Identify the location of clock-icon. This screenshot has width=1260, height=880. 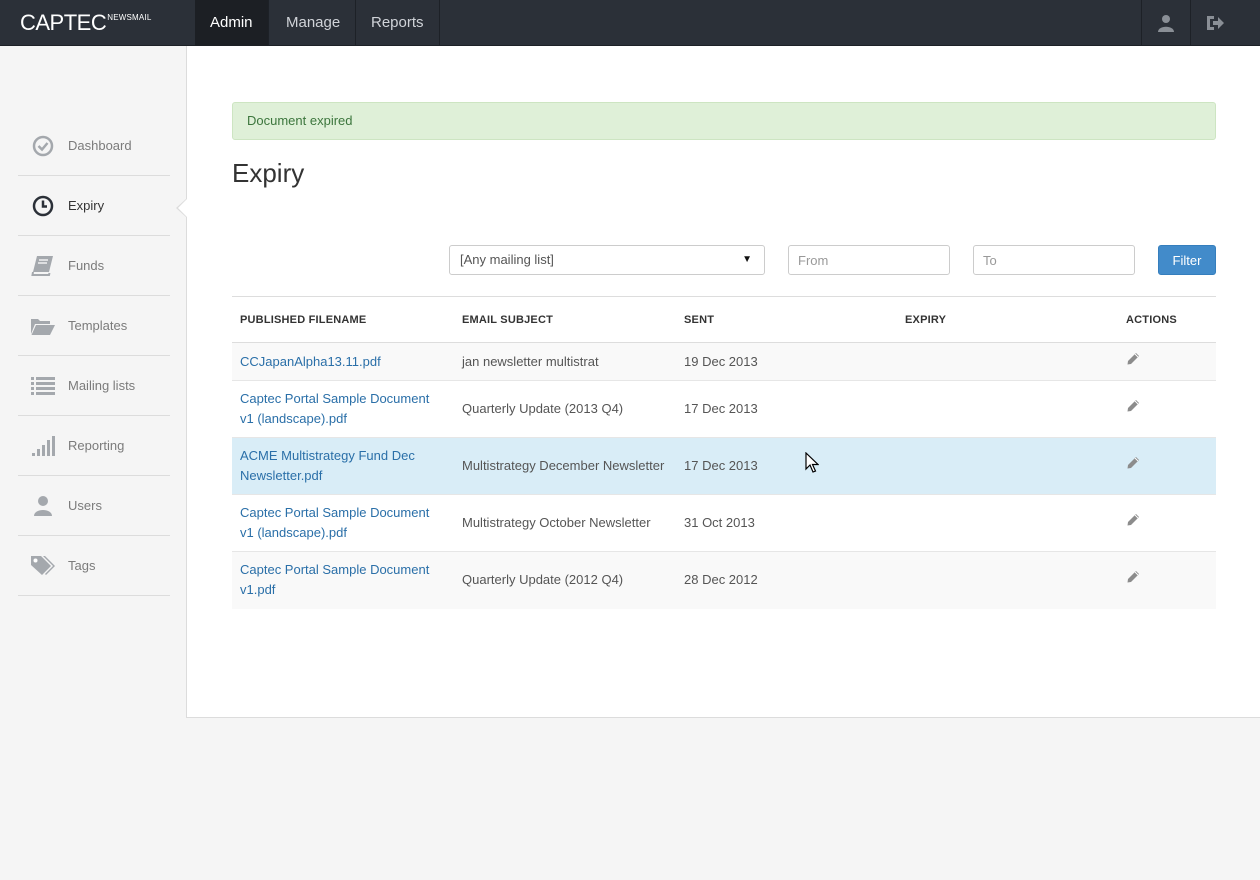
(43, 205).